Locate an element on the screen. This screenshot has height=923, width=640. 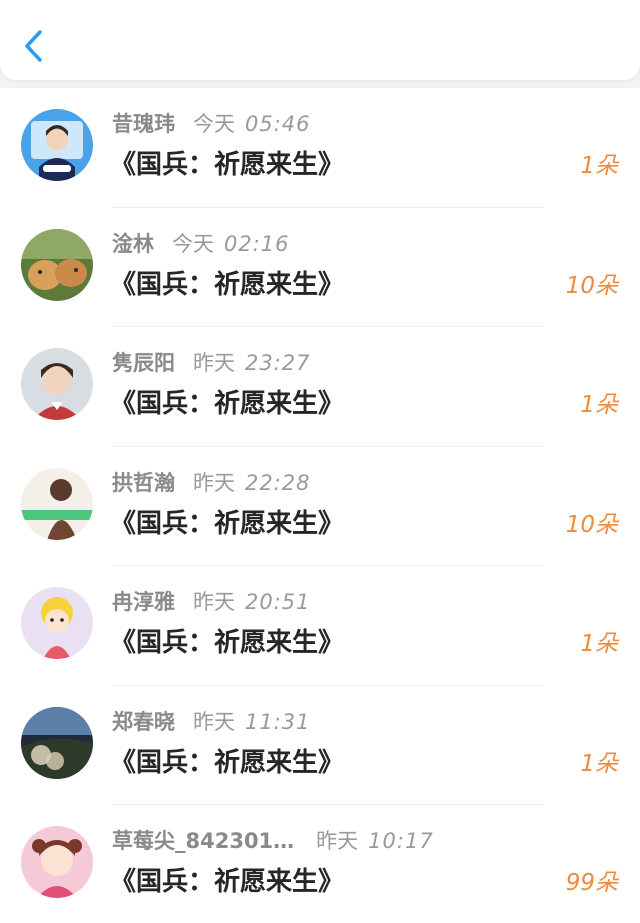
list-item: 隽辰阳 昨天 23:27 《国兵：祈愿来生》 1朵 is located at coordinates (320, 387).